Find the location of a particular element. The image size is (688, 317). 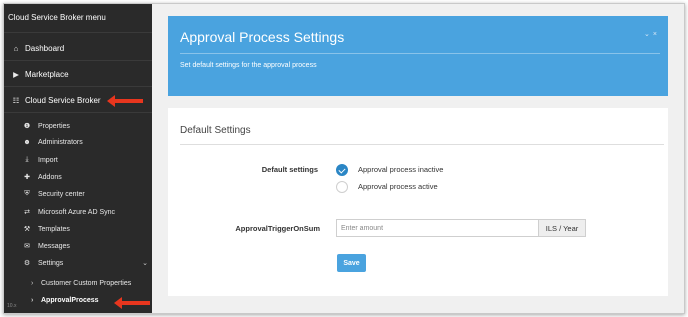

amount-input is located at coordinates (437, 228).